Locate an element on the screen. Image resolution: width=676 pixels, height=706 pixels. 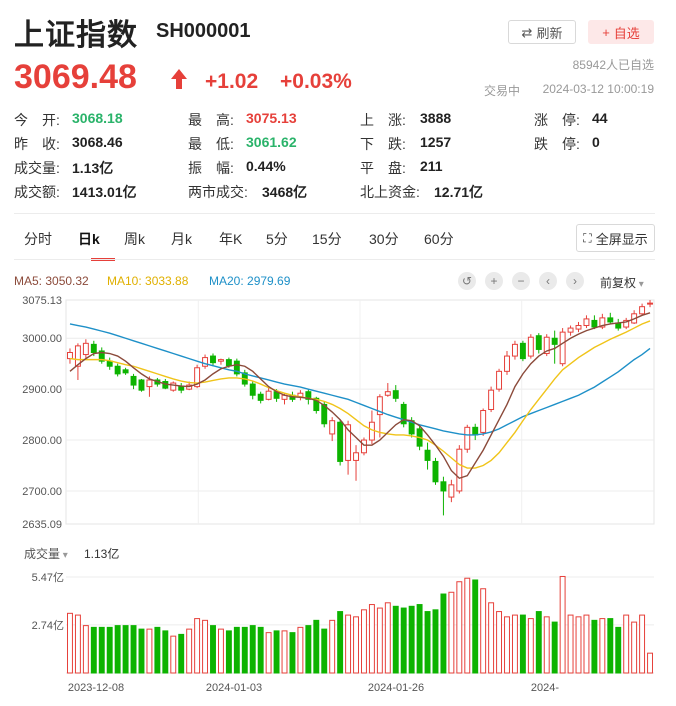
y-tick-label: 2800.00 is located at coordinates (42, 441).